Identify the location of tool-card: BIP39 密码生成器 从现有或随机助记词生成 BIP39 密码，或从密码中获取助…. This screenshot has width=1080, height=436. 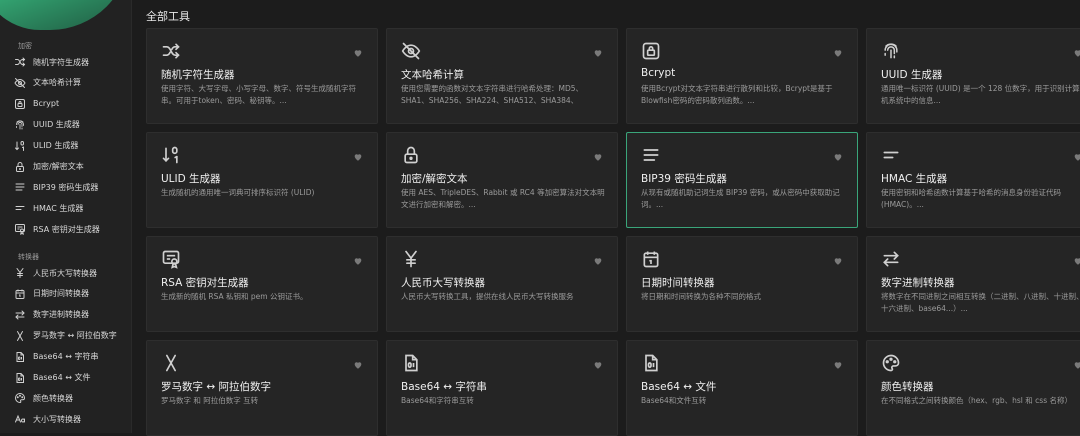
(742, 180).